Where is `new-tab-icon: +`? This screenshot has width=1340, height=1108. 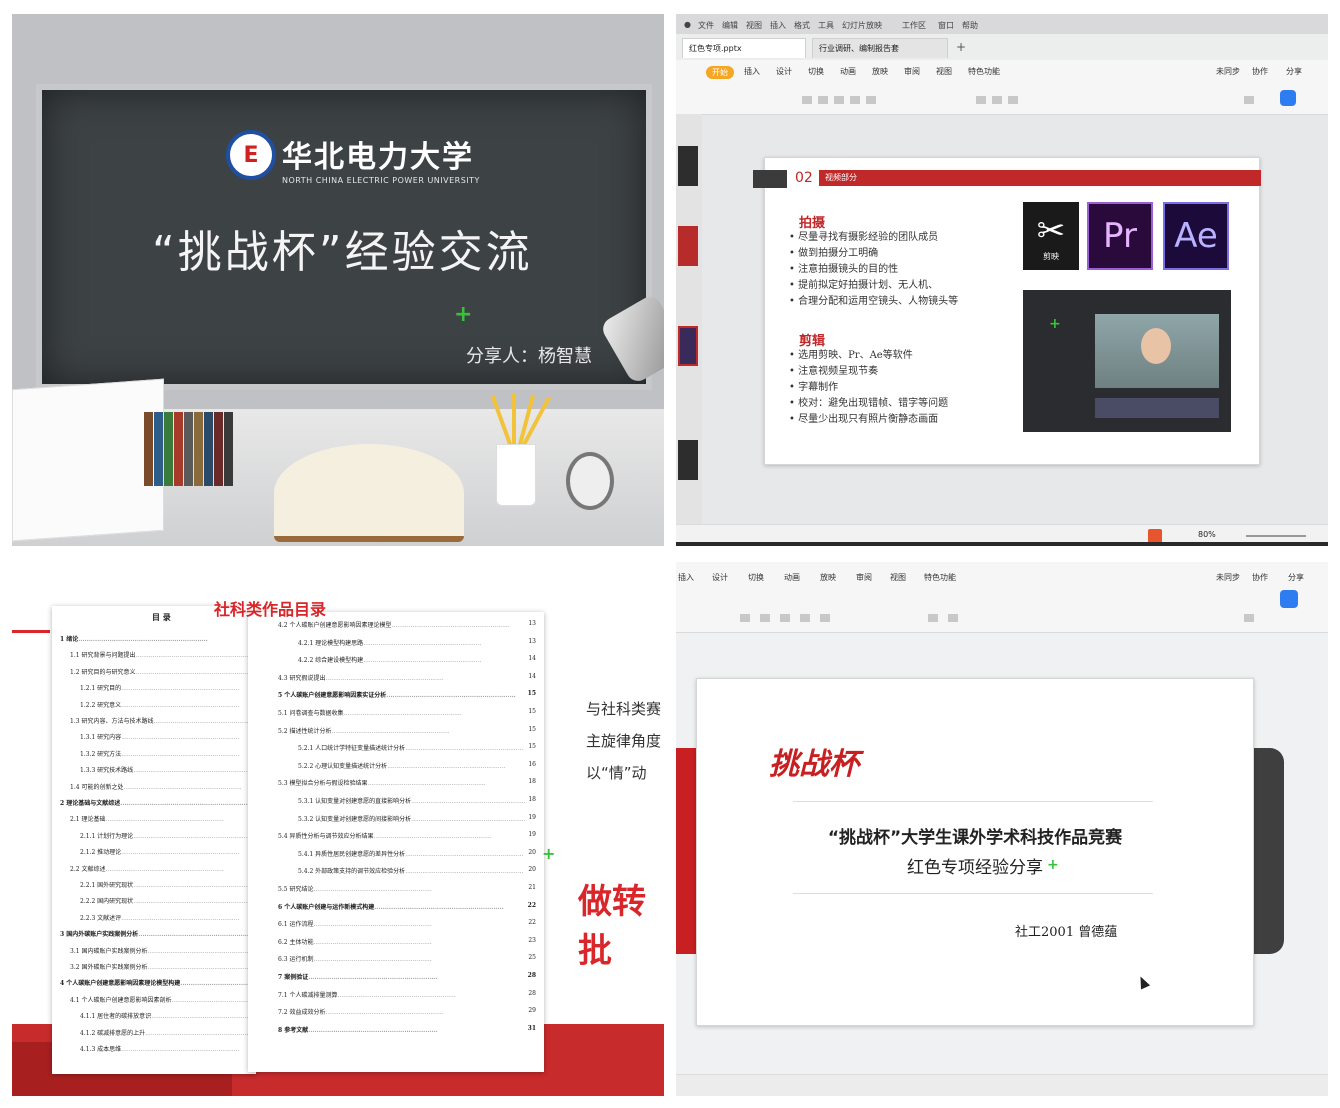 new-tab-icon: + is located at coordinates (961, 47).